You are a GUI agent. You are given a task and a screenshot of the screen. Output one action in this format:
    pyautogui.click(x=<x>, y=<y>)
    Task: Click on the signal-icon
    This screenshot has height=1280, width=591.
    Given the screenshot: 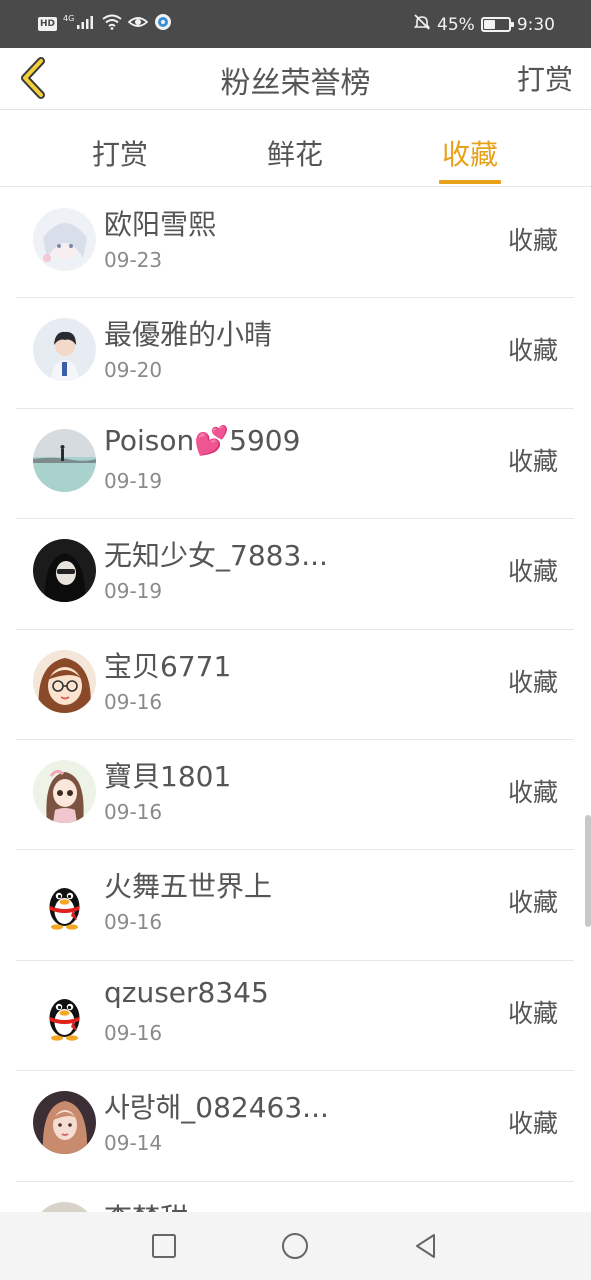 What is the action you would take?
    pyautogui.click(x=86, y=24)
    